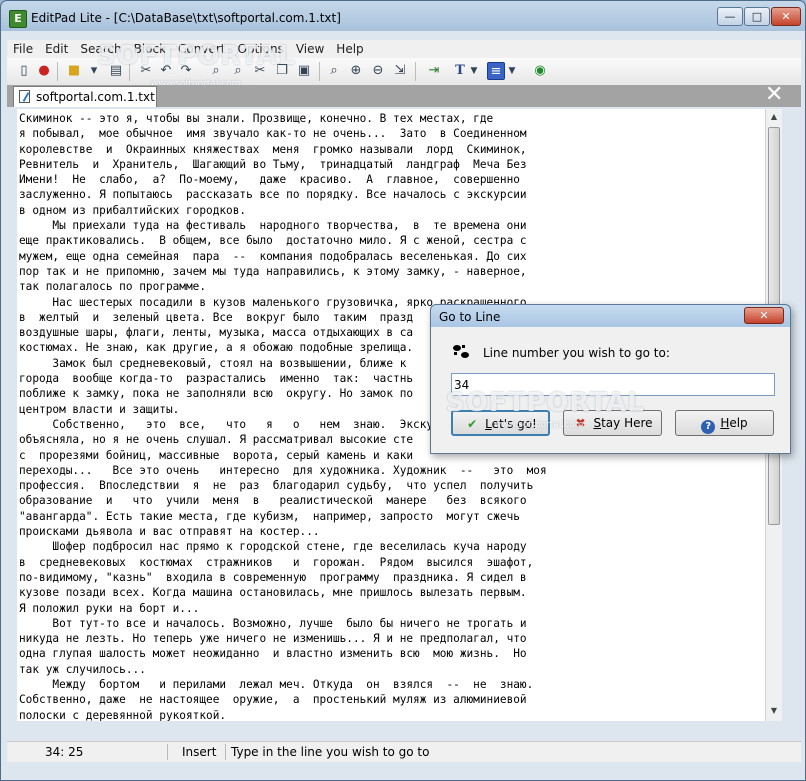 The image size is (806, 781). What do you see at coordinates (74, 71) in the screenshot?
I see `open-folder-icon: ■` at bounding box center [74, 71].